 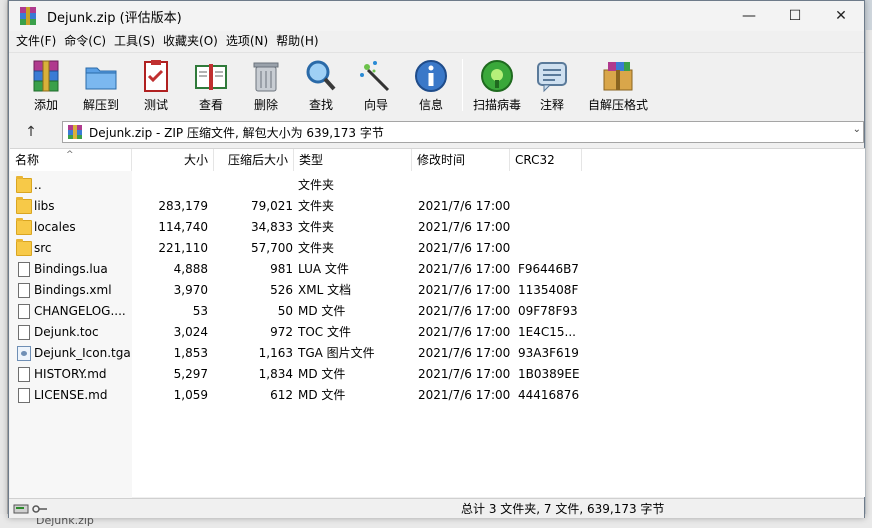 I want to click on file-row: .. 文件夹, so click(x=437, y=185).